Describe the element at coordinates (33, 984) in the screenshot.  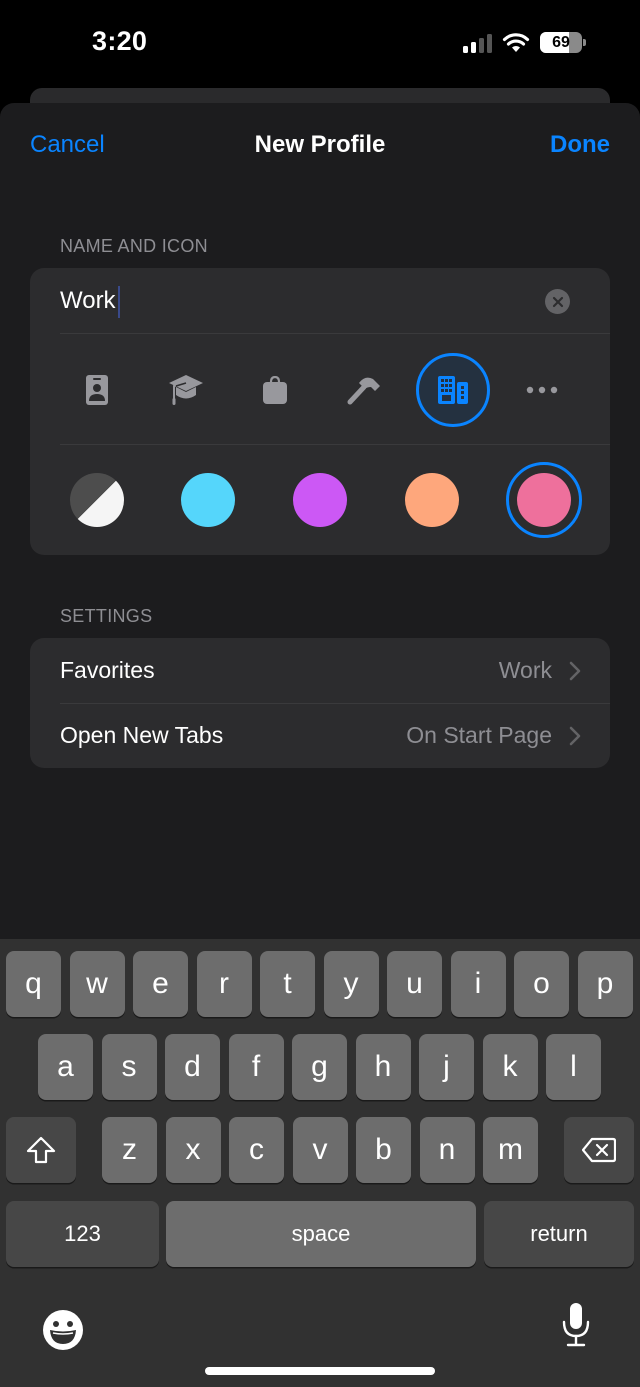
I see `key-q: q` at that location.